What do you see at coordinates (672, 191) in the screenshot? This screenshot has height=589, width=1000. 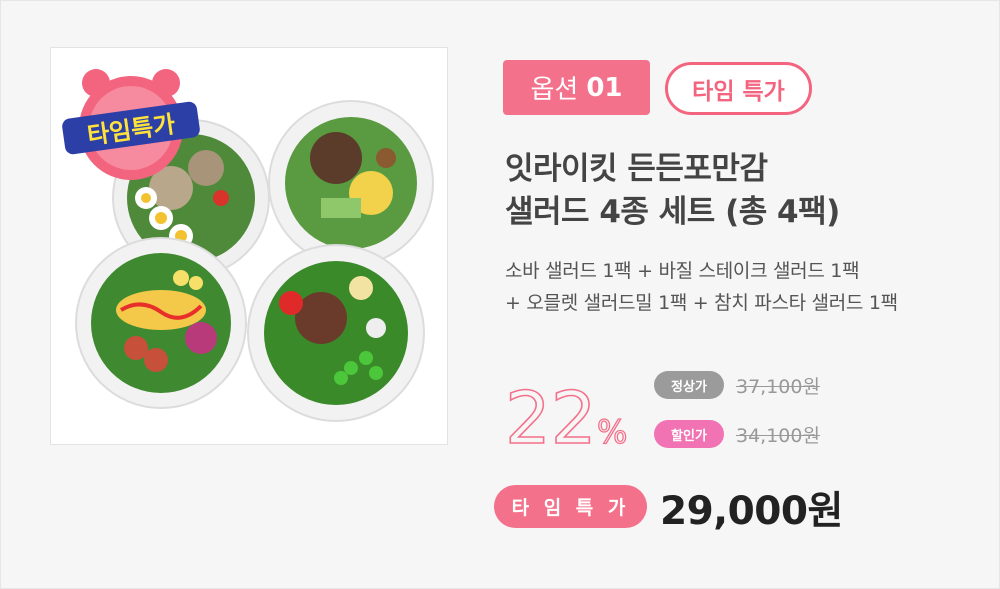 I see `product-title: 잇라이킷 든든포만감 샐러드 4종 세트 (총 4팩)` at bounding box center [672, 191].